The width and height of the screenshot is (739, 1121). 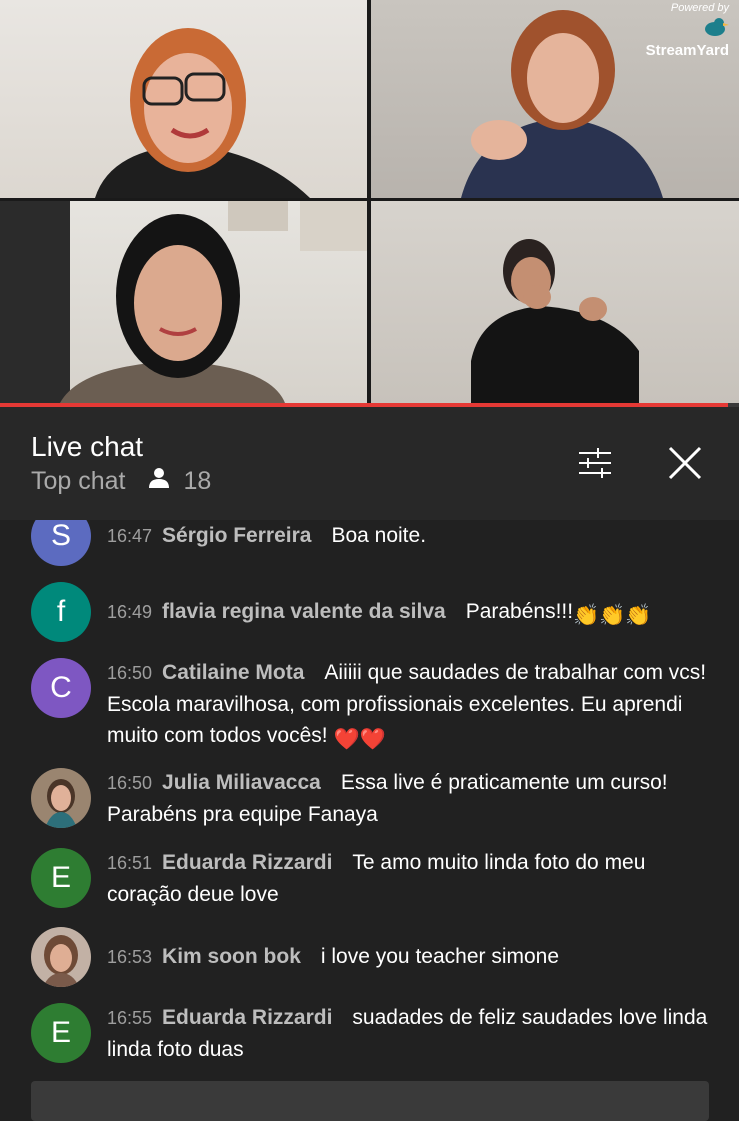 I want to click on close-chat-button, so click(x=685, y=465).